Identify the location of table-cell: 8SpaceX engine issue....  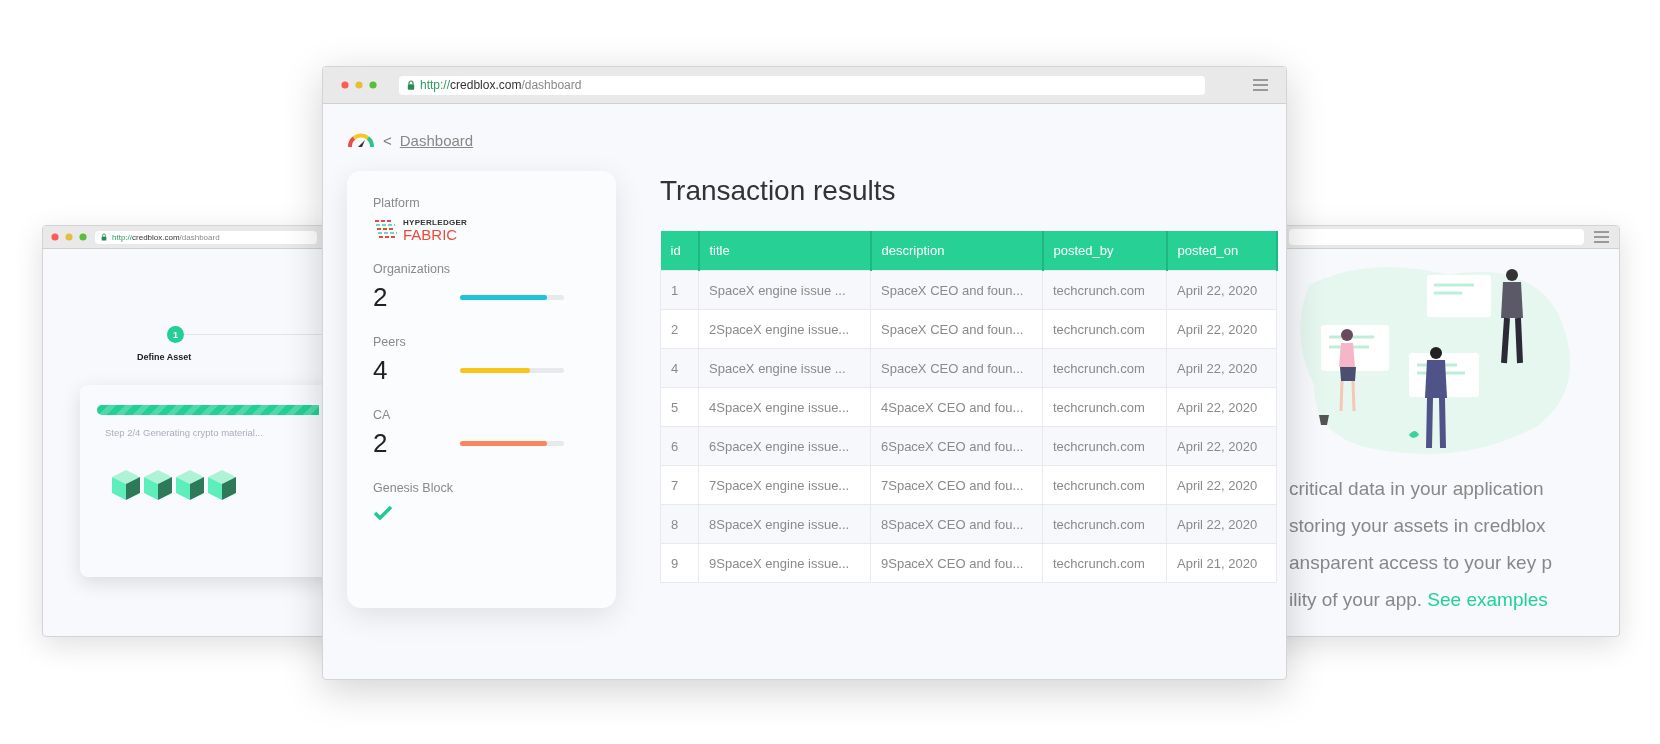
(784, 524).